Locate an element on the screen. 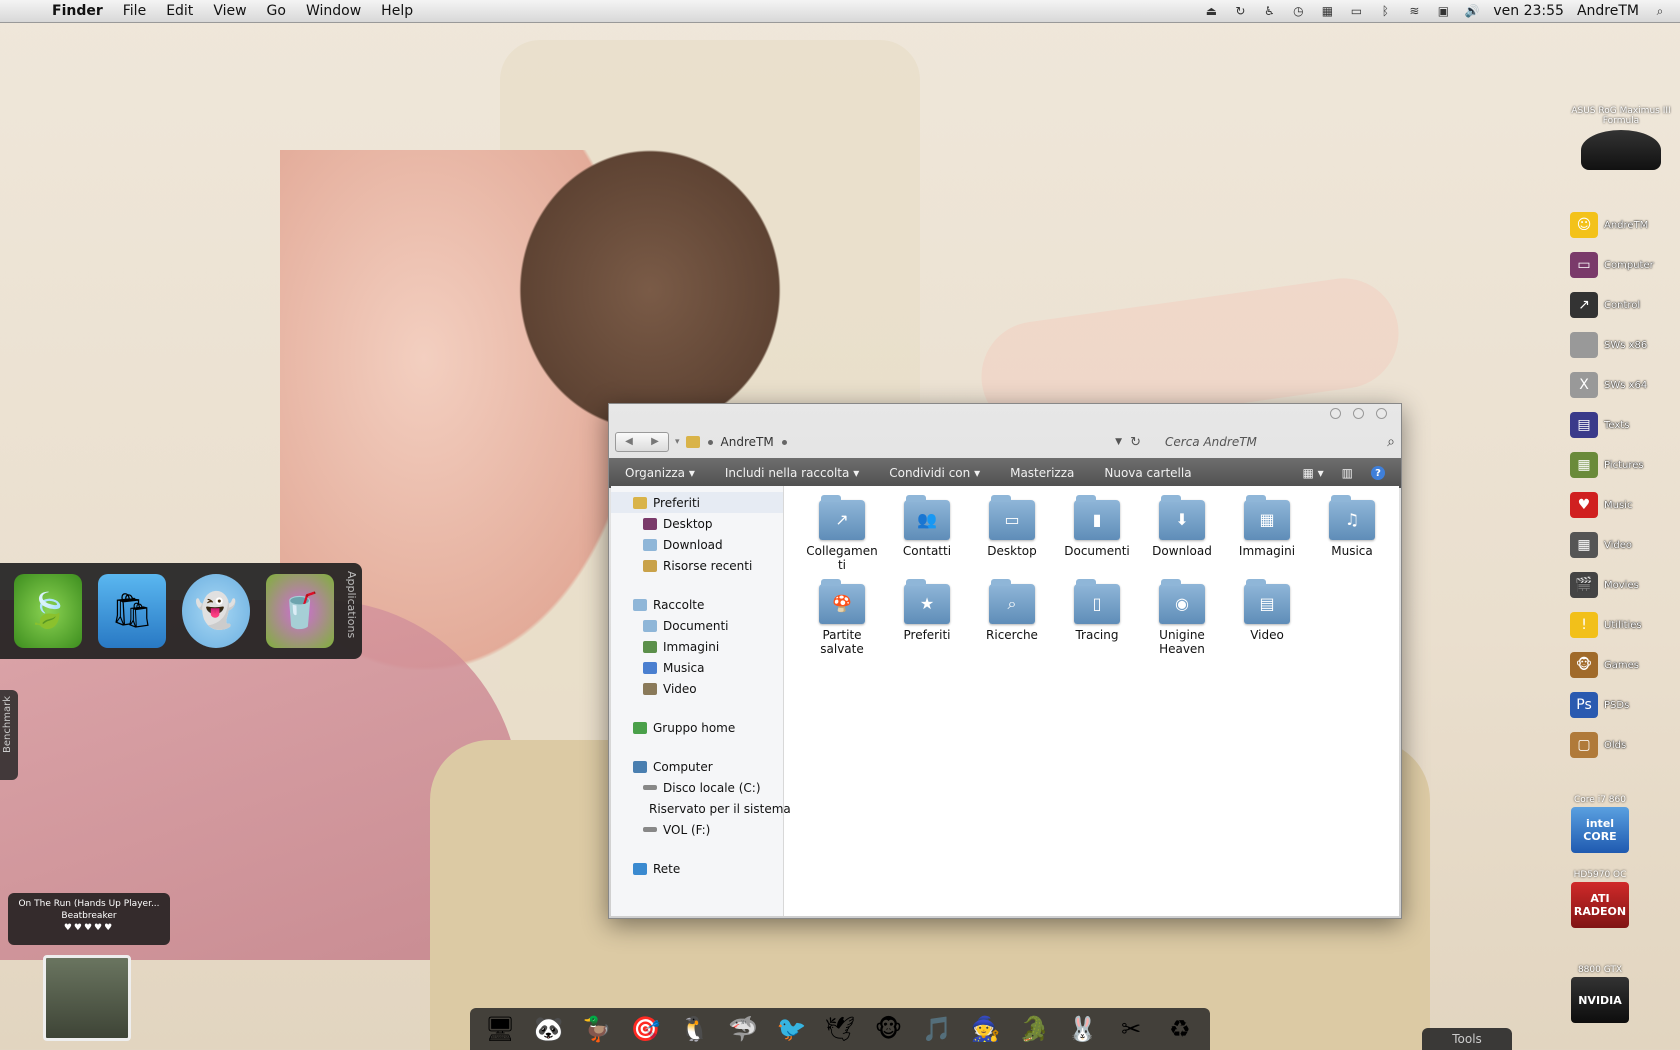 The image size is (1680, 1050). shortcut-item: ▦ Pictures is located at coordinates (1625, 465).